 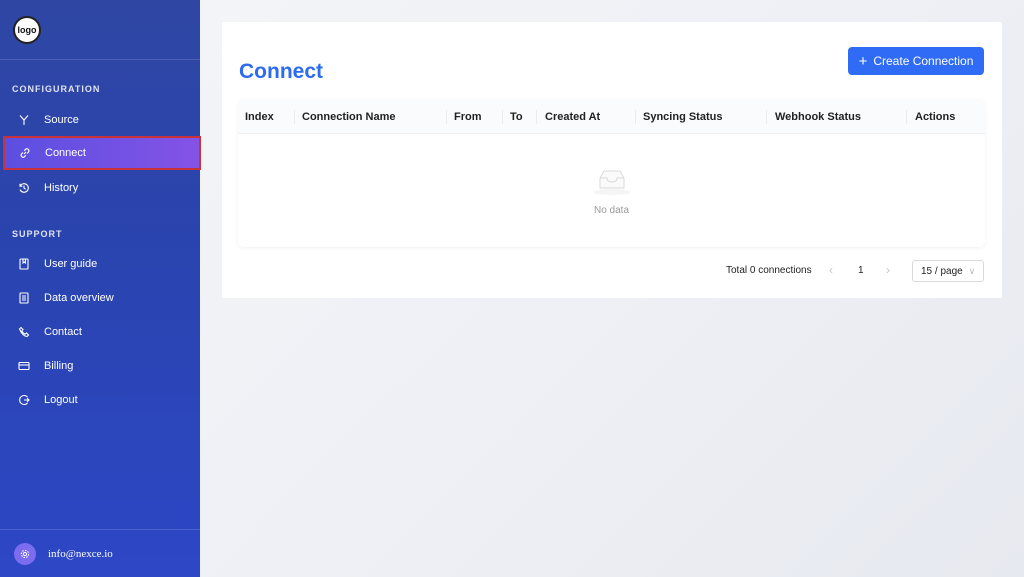 I want to click on column-header-webhook-status: Webhook Status, so click(x=818, y=117).